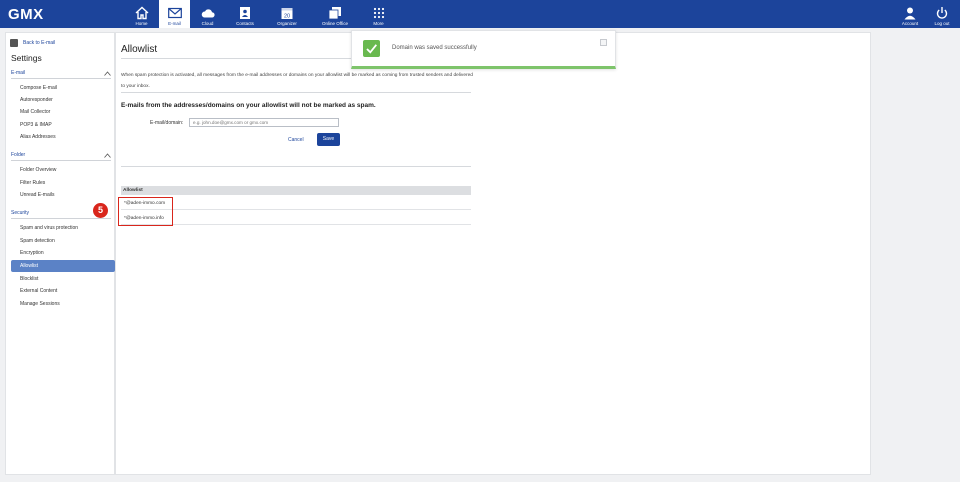  I want to click on allowlist-header: Allowlist, so click(296, 190).